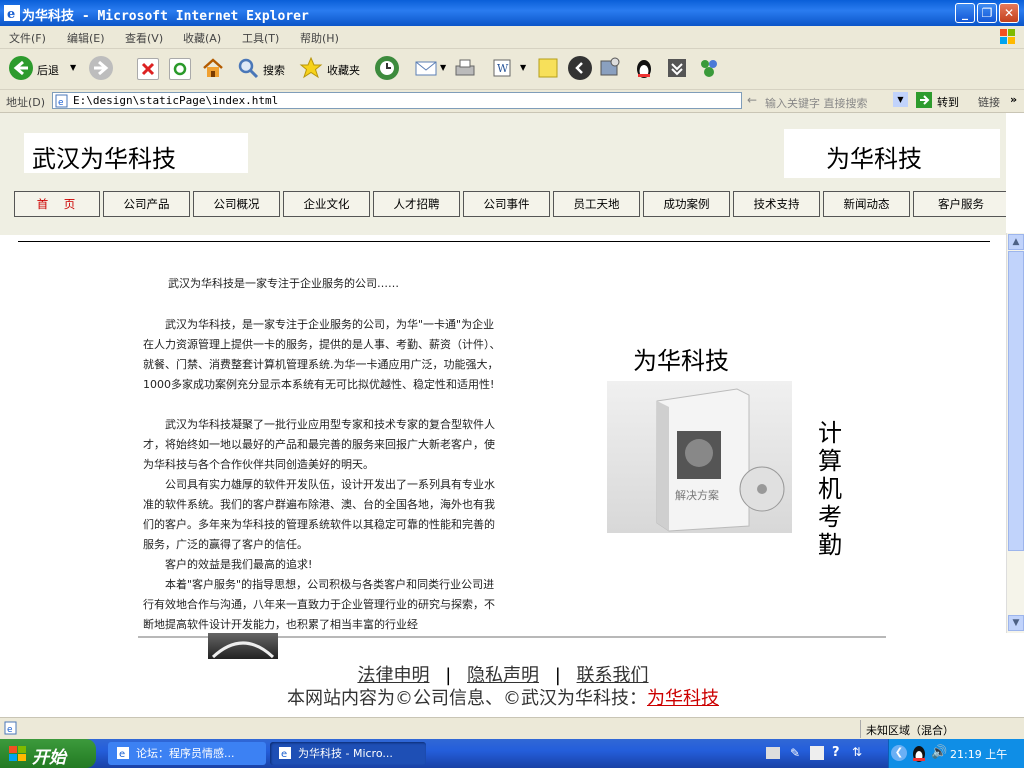 The height and width of the screenshot is (768, 1024). Describe the element at coordinates (683, 698) in the screenshot. I see `footer-copy-link: 为华科技` at that location.